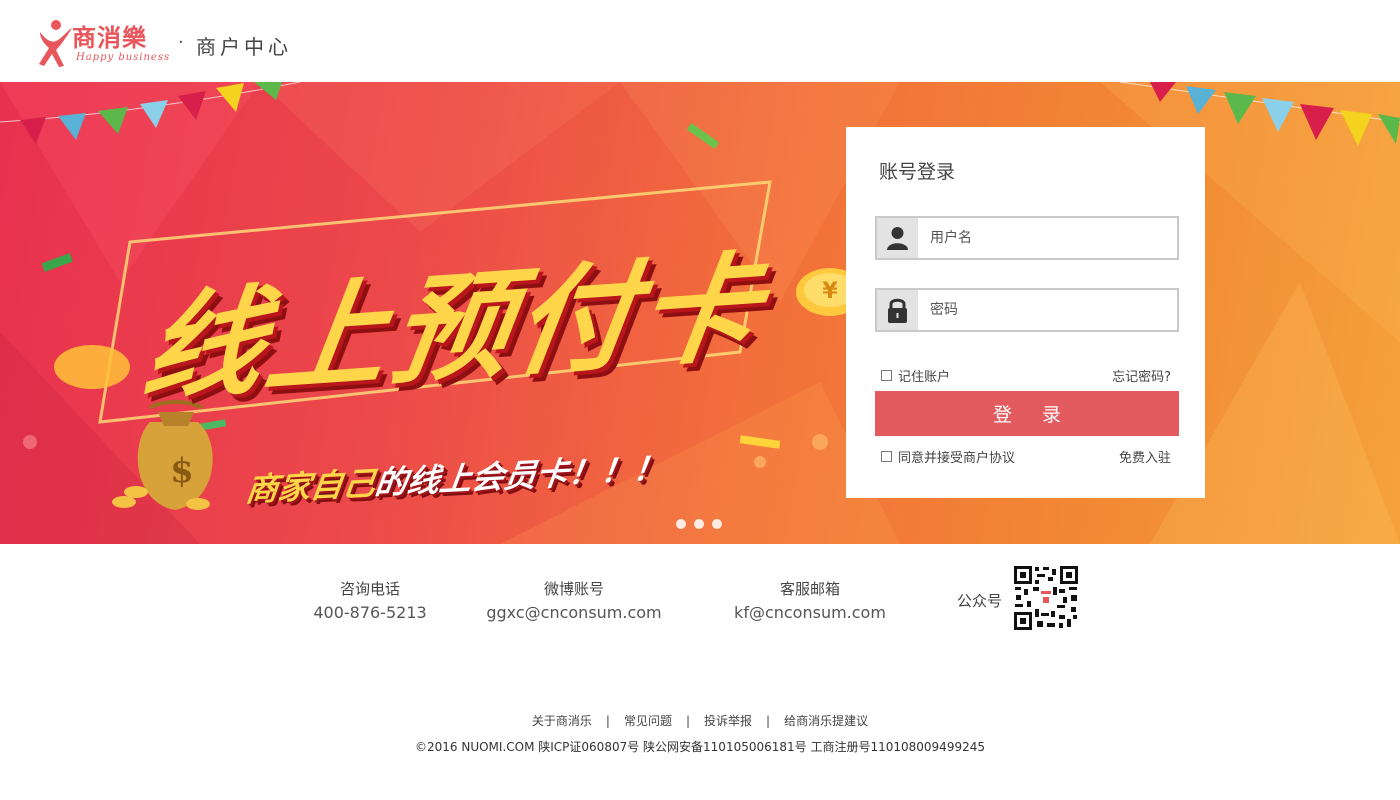 The height and width of the screenshot is (800, 1400). I want to click on email-label: 客服邮箱, so click(809, 589).